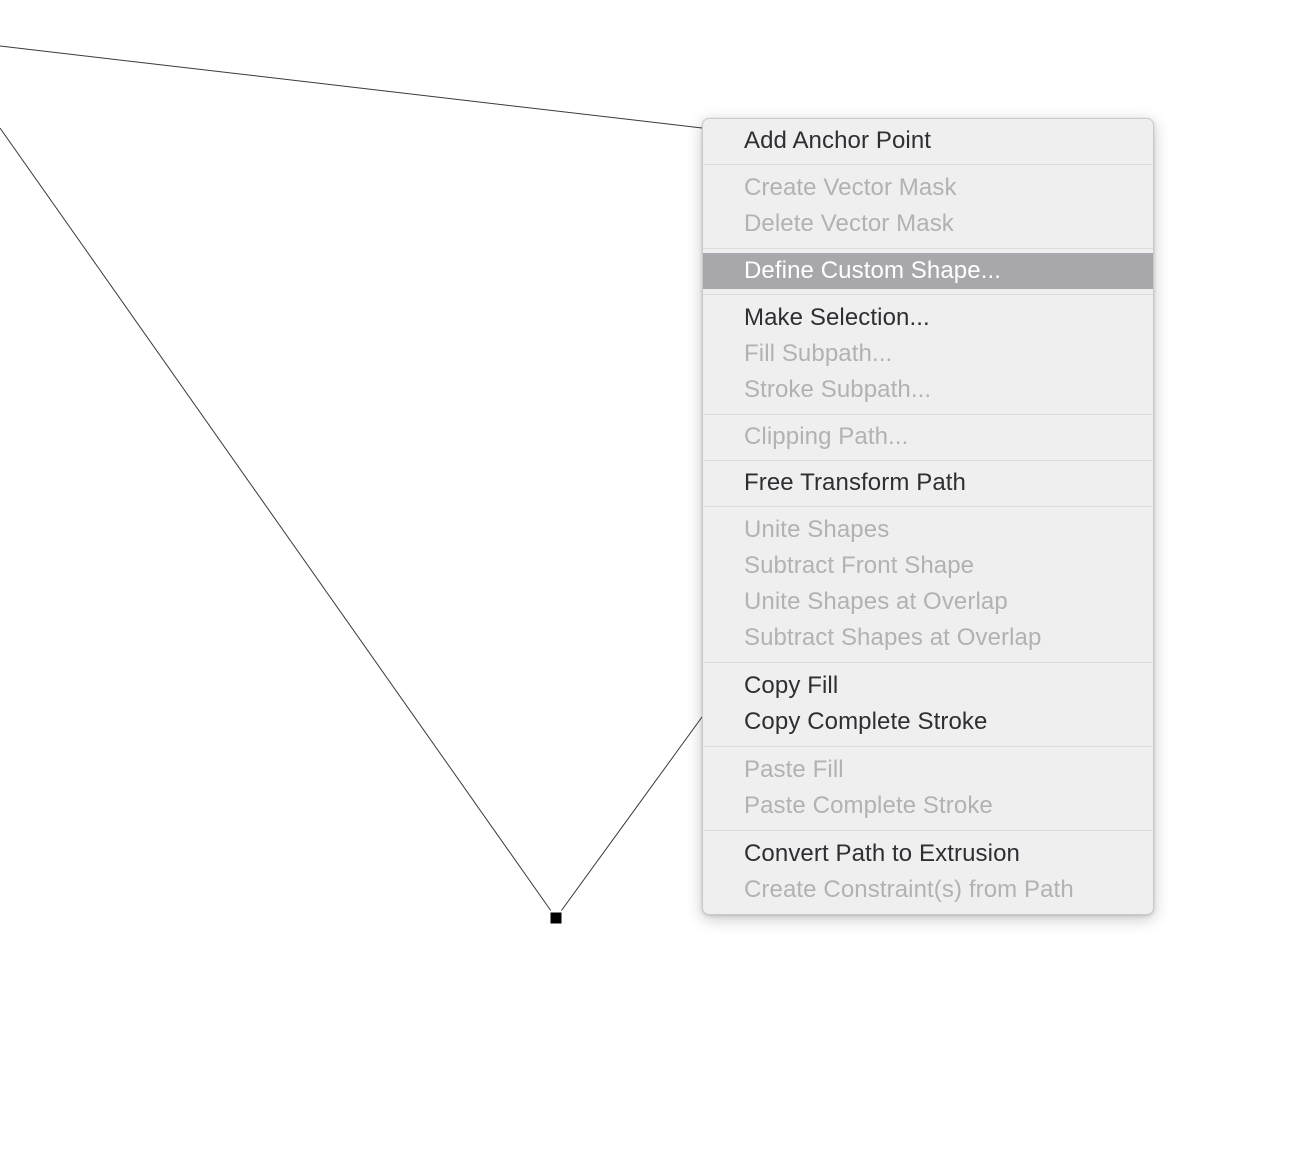 The height and width of the screenshot is (1160, 1316). I want to click on menu-item-copy-complete-stroke: Copy Complete Stroke, so click(928, 722).